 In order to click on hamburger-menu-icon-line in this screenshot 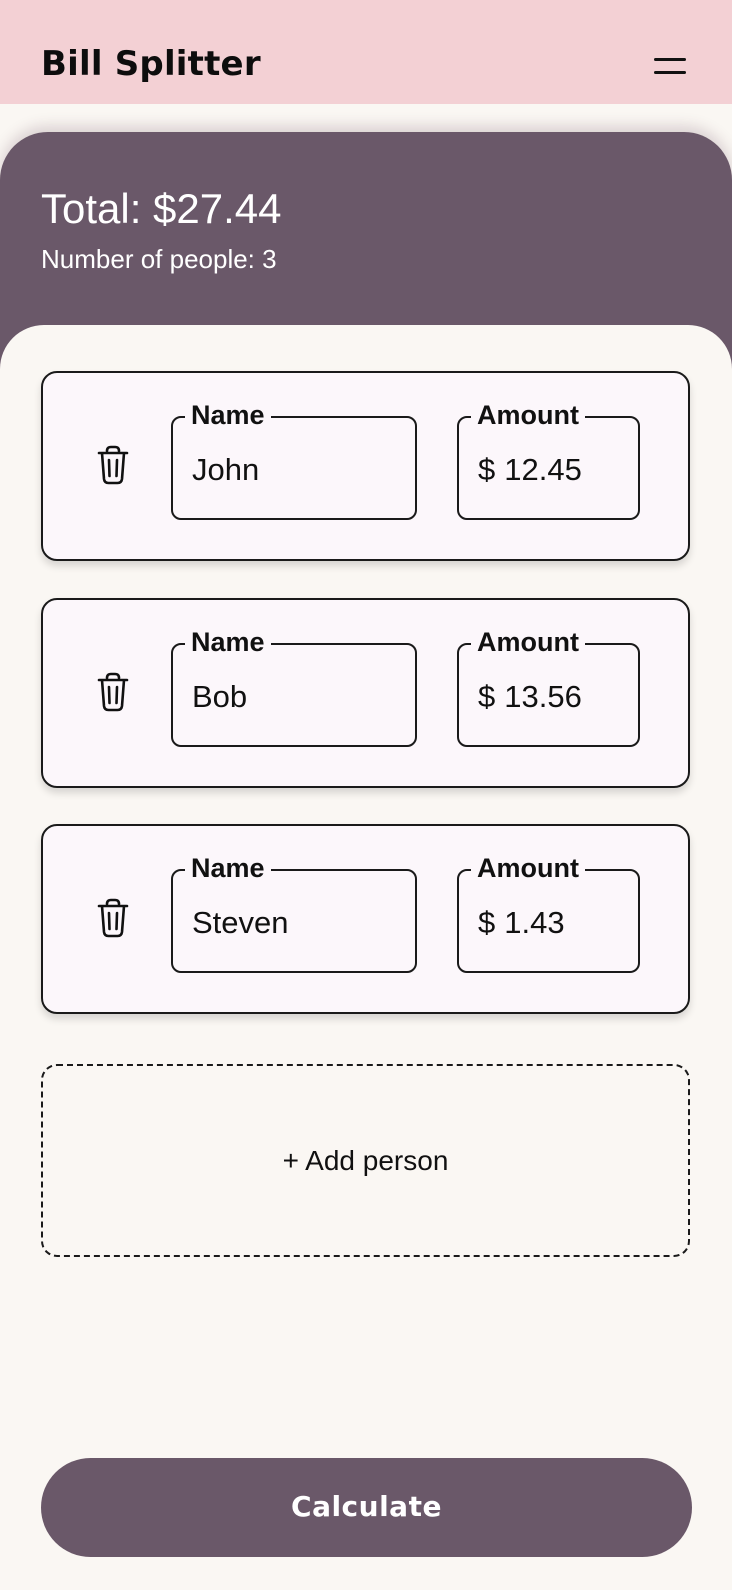, I will do `click(670, 72)`.